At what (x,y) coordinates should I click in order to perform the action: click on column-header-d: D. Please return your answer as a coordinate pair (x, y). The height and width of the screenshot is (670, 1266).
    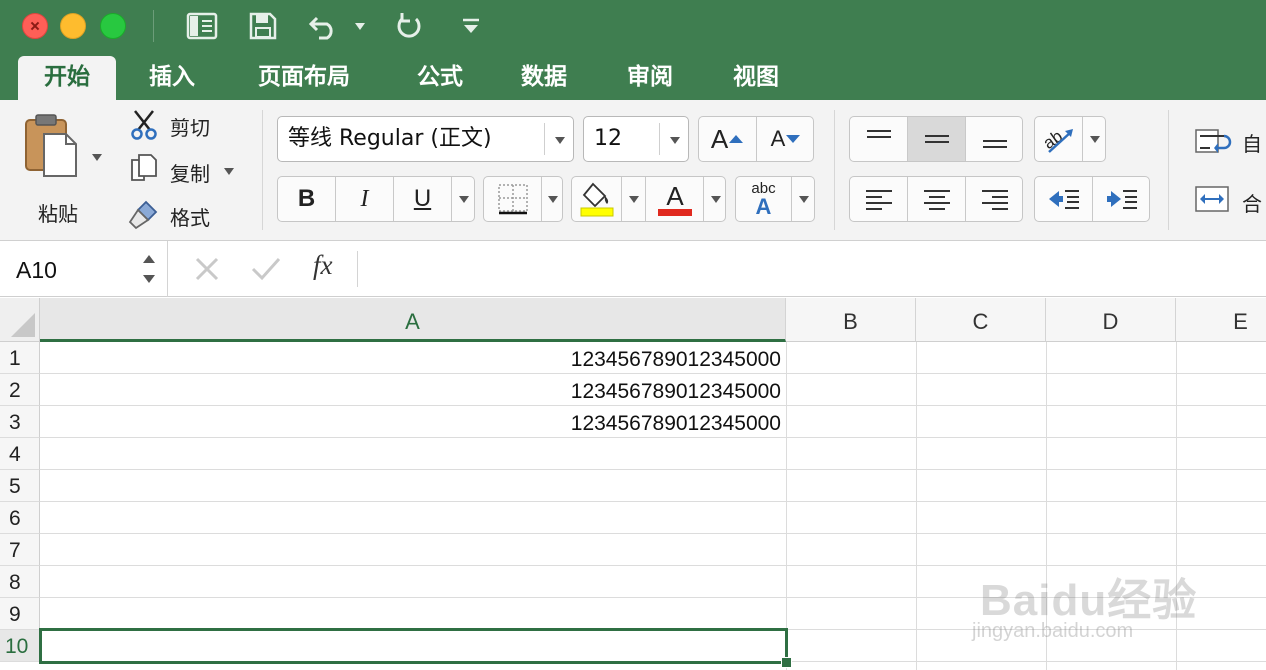
    Looking at the image, I should click on (1111, 320).